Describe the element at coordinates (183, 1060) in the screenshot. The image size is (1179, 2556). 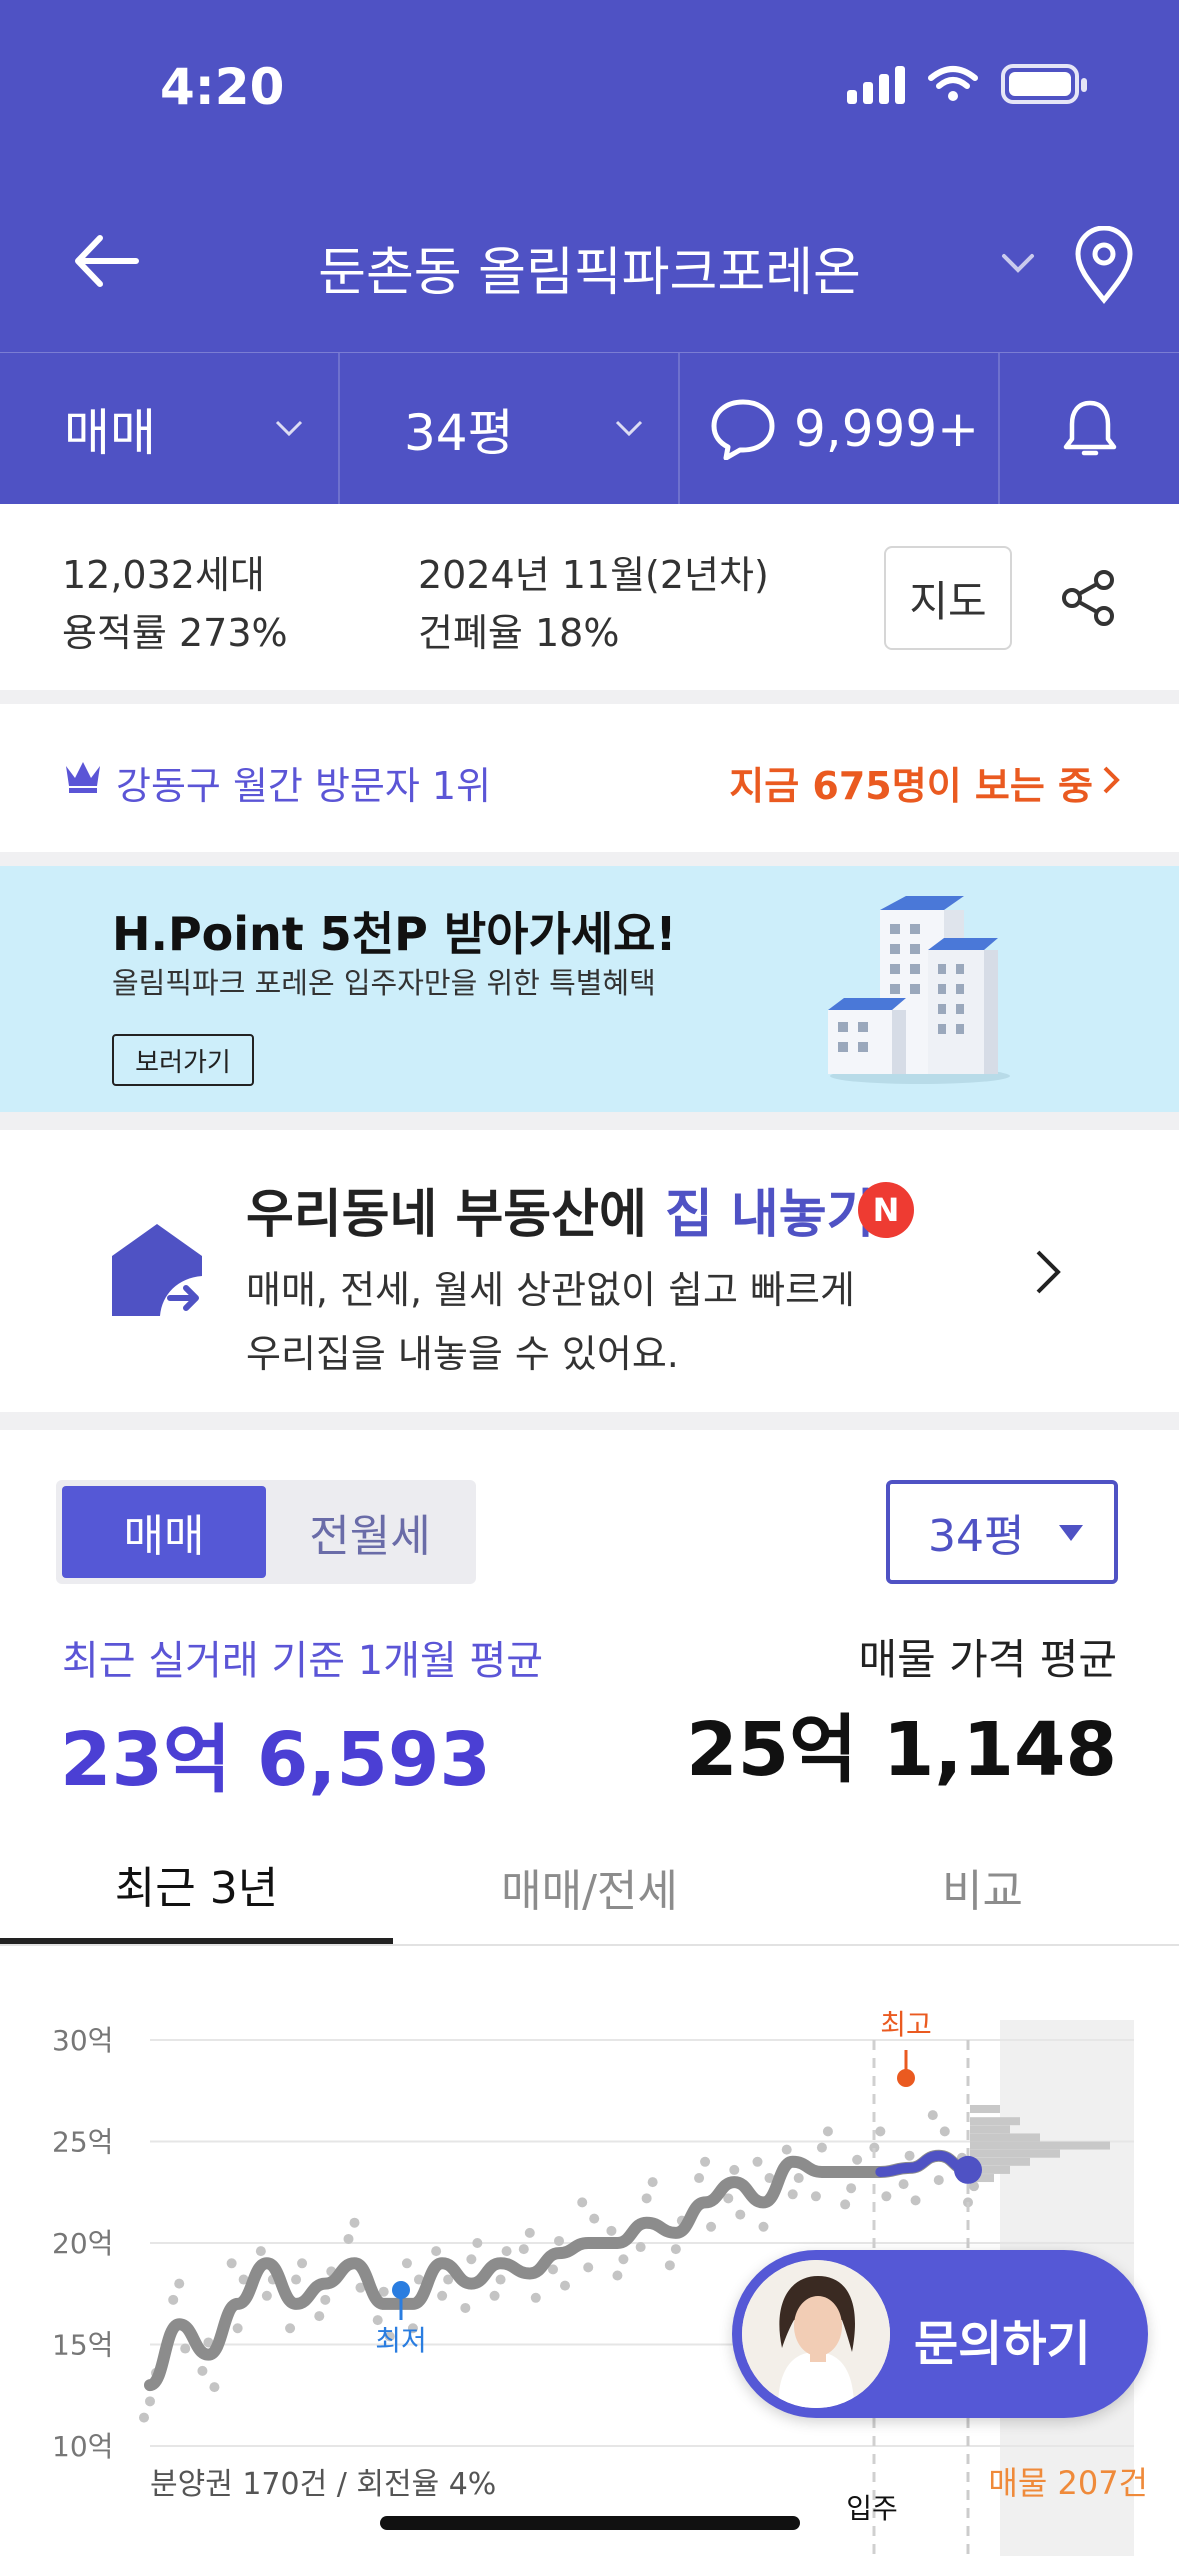
I see `banner-view-button: 보러가기` at that location.